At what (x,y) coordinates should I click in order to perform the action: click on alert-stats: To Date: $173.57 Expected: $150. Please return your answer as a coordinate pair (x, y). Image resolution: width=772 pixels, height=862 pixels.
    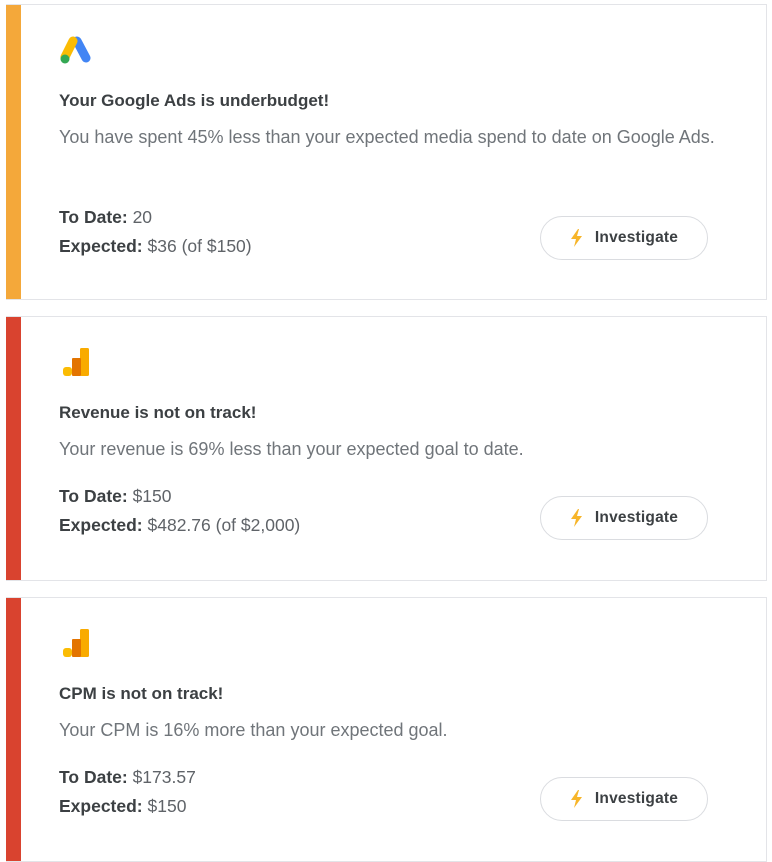
    Looking at the image, I should click on (127, 792).